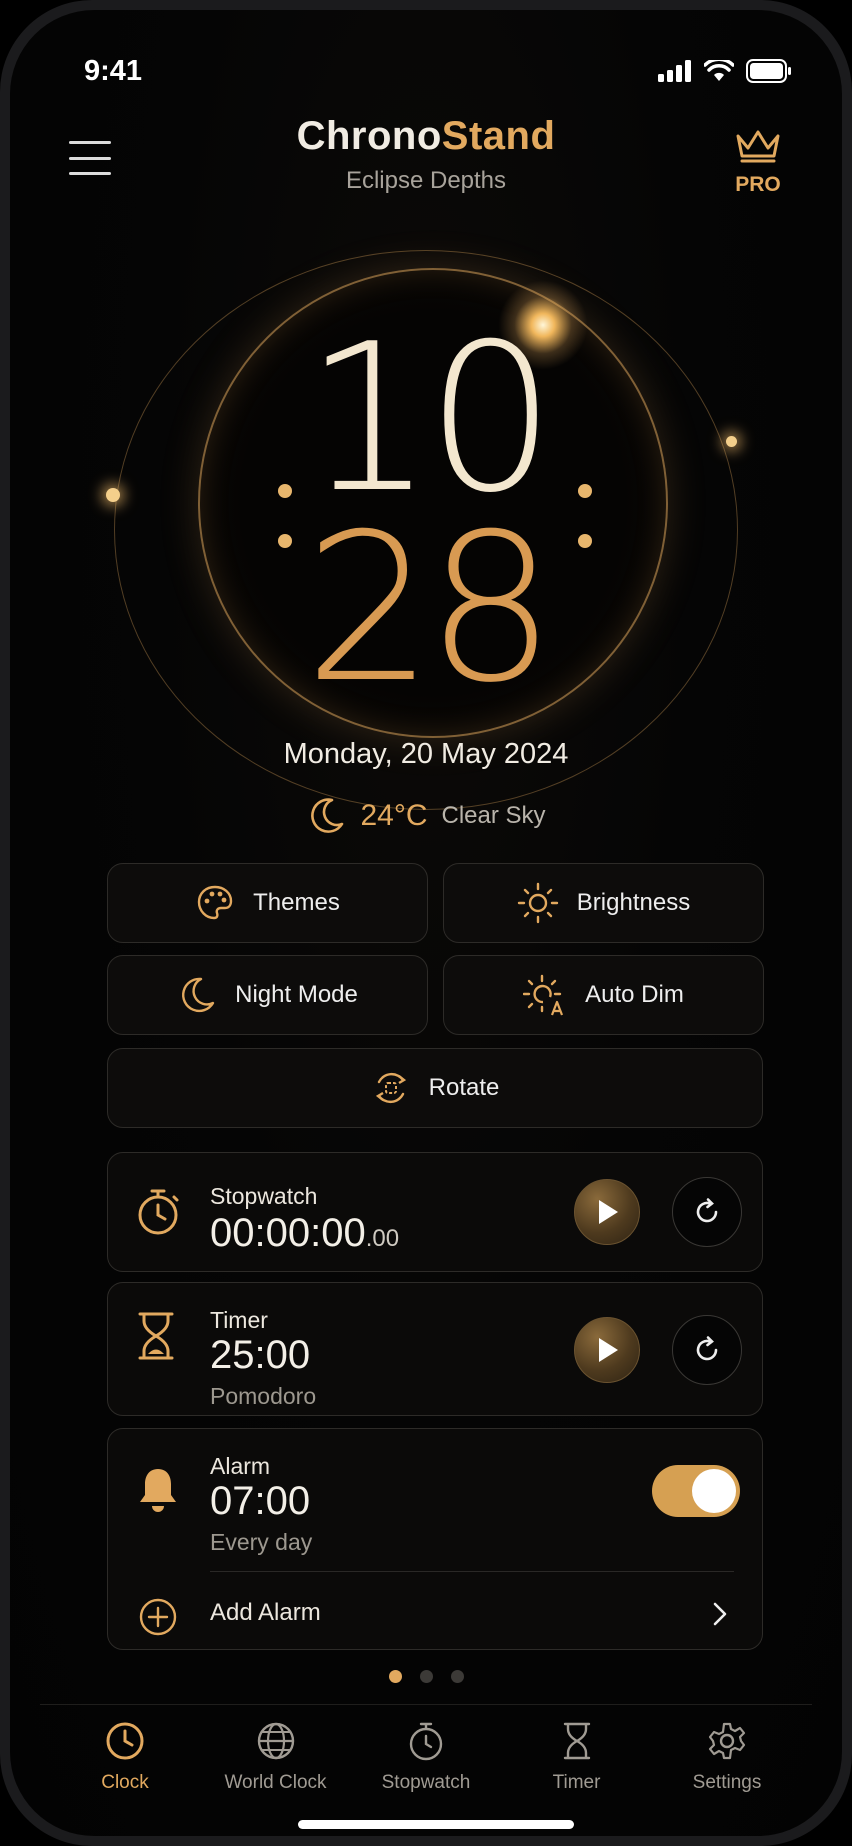 The image size is (852, 1846). Describe the element at coordinates (382, 1238) in the screenshot. I see `stopwatch-fraction: .00` at that location.